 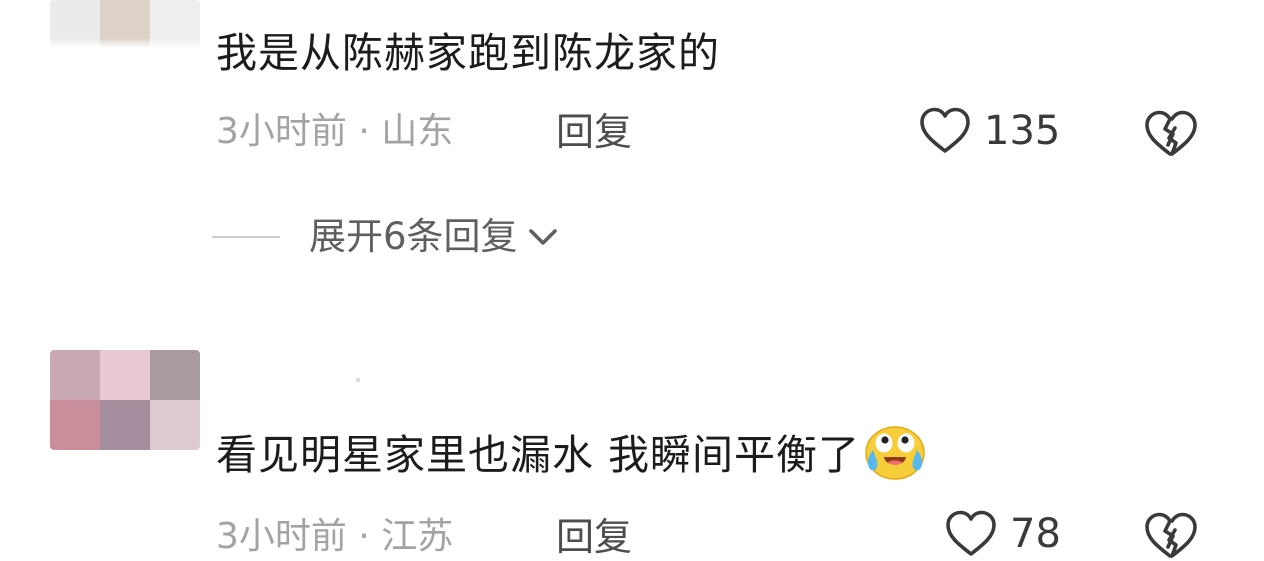 What do you see at coordinates (335, 536) in the screenshot?
I see `comment-meta: 3小时前 · 江苏` at bounding box center [335, 536].